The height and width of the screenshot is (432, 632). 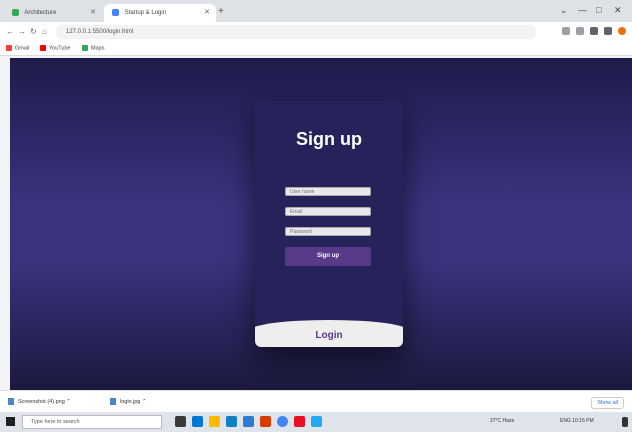 I want to click on app-icon, so click(x=299, y=421).